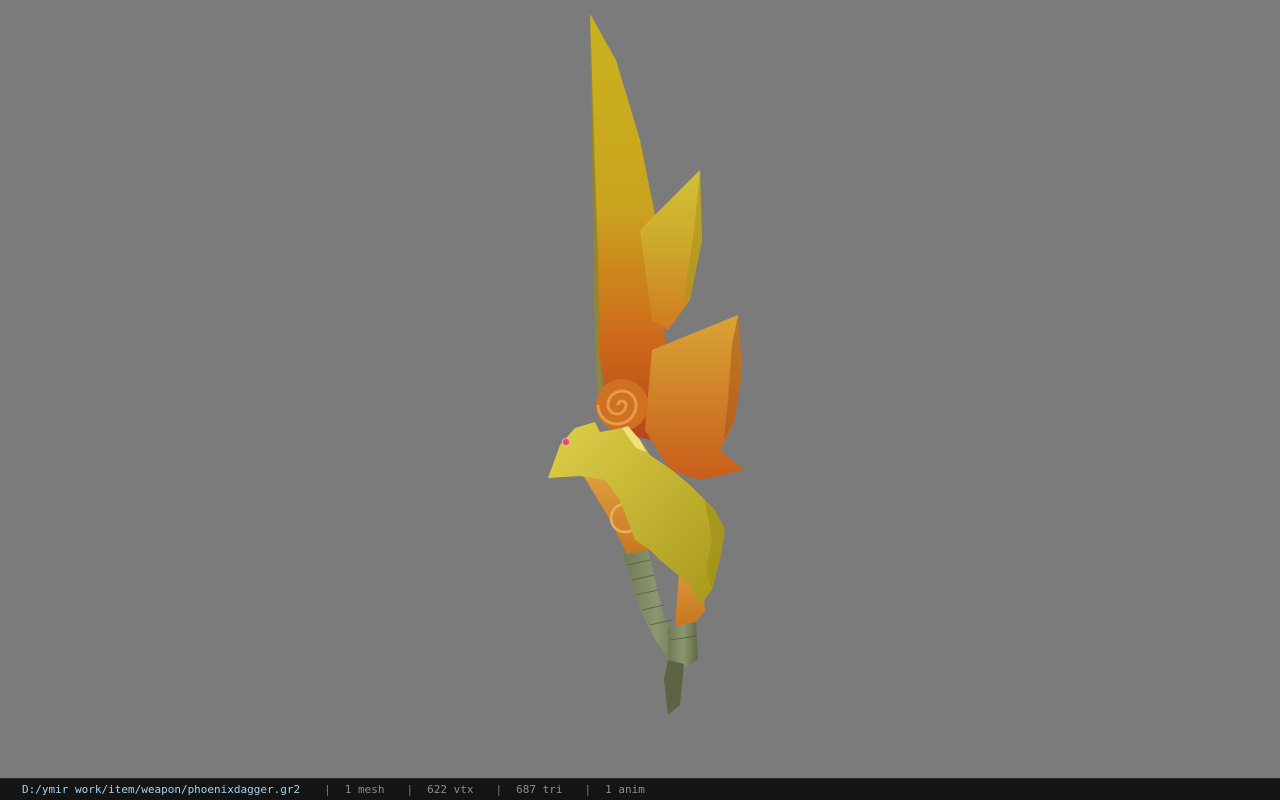 This screenshot has width=1280, height=800. I want to click on vertex-count: 622 vtx, so click(450, 789).